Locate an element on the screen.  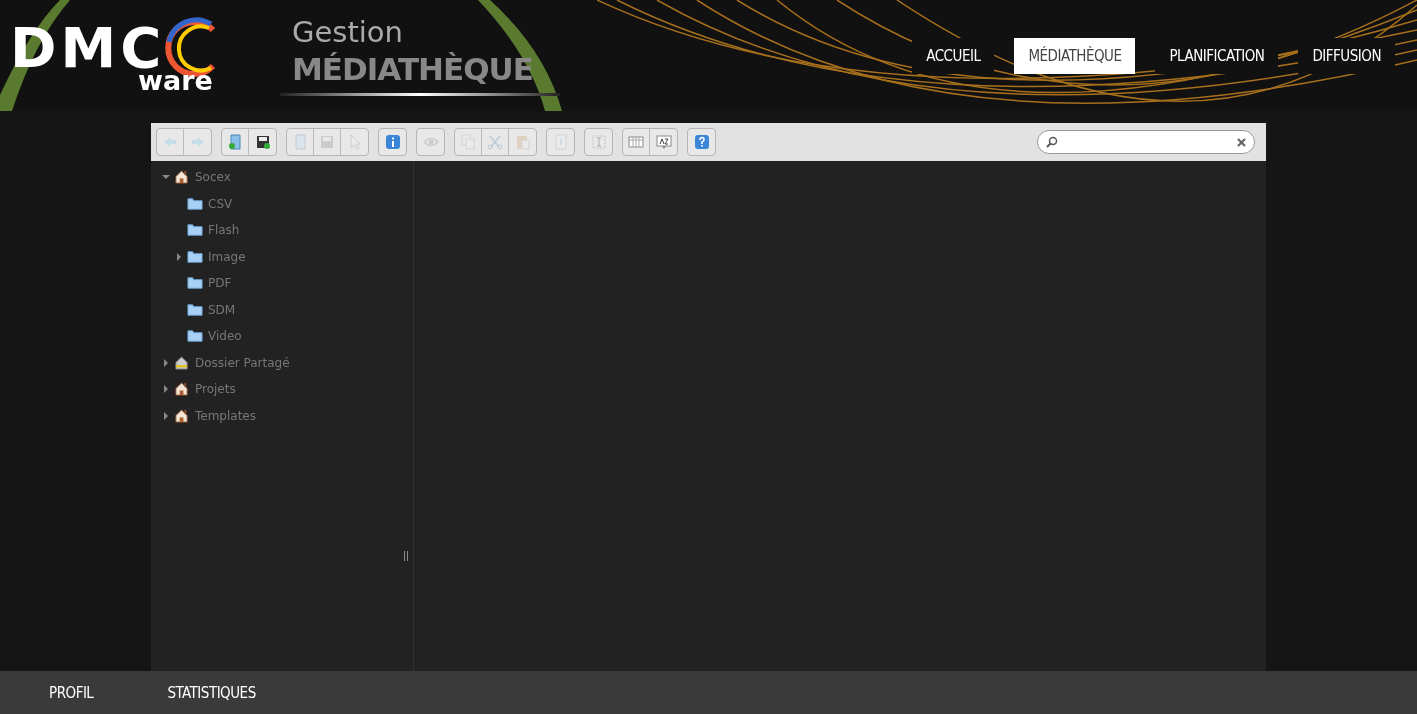
nav-tab: MÉDIATHÈQUE is located at coordinates (1075, 55).